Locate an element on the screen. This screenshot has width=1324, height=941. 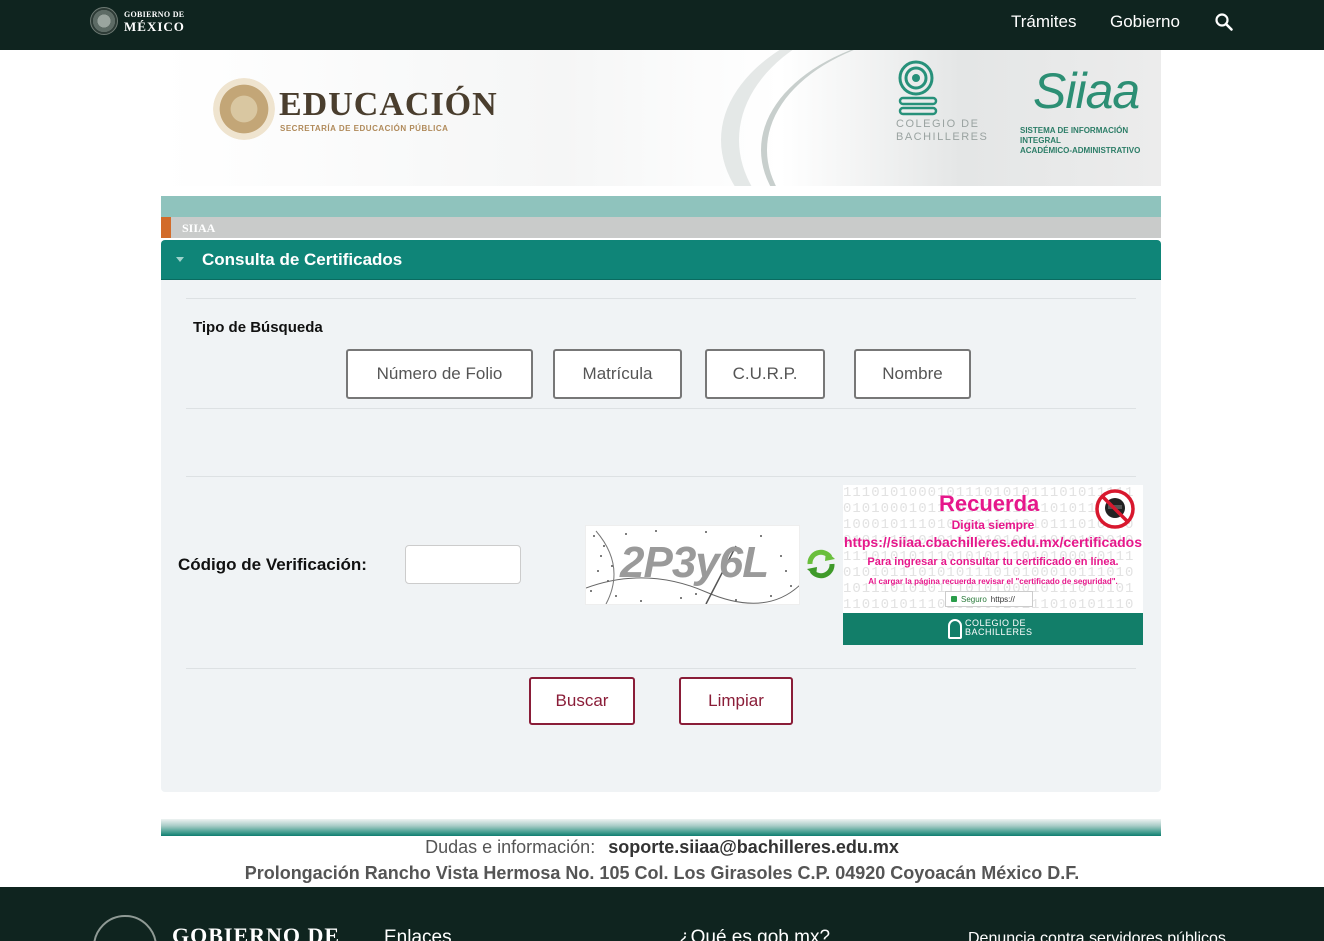
captcha-text: 2P3y6L is located at coordinates (694, 562).